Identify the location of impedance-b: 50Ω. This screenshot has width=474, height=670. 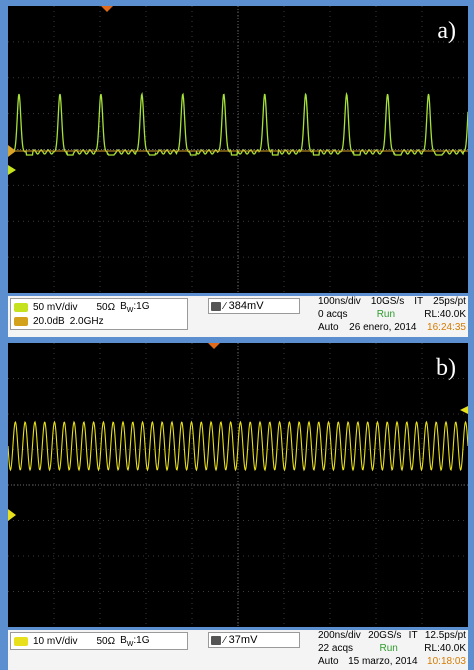
(106, 641).